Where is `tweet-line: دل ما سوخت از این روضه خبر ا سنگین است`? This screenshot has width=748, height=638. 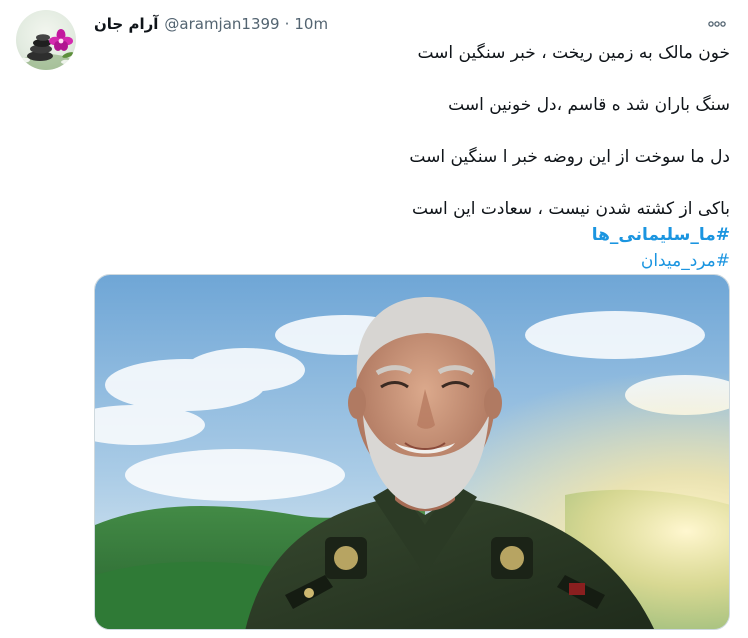 tweet-line: دل ما سوخت از این روضه خبر ا سنگین است is located at coordinates (569, 157).